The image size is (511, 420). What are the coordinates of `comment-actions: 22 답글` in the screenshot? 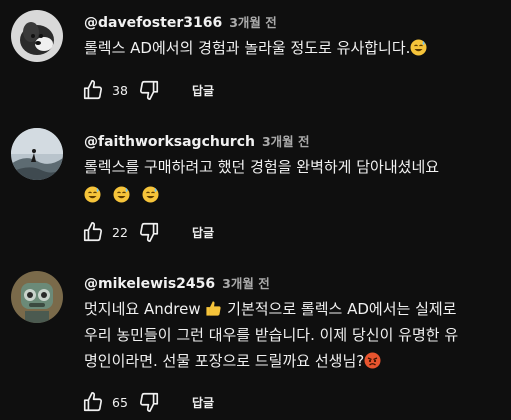 It's located at (147, 232).